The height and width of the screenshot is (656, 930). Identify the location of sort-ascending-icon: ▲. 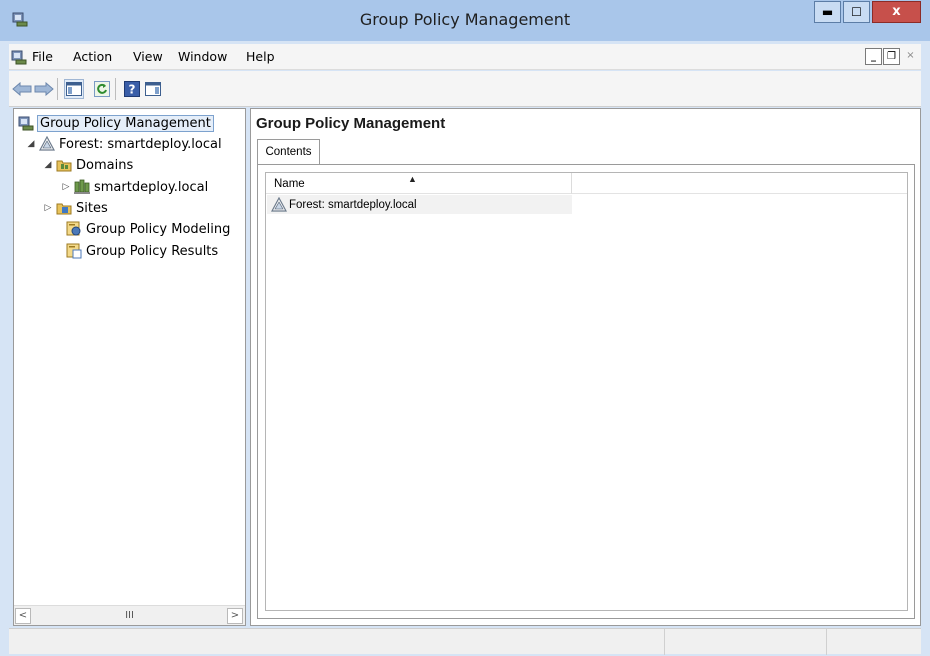
(412, 179).